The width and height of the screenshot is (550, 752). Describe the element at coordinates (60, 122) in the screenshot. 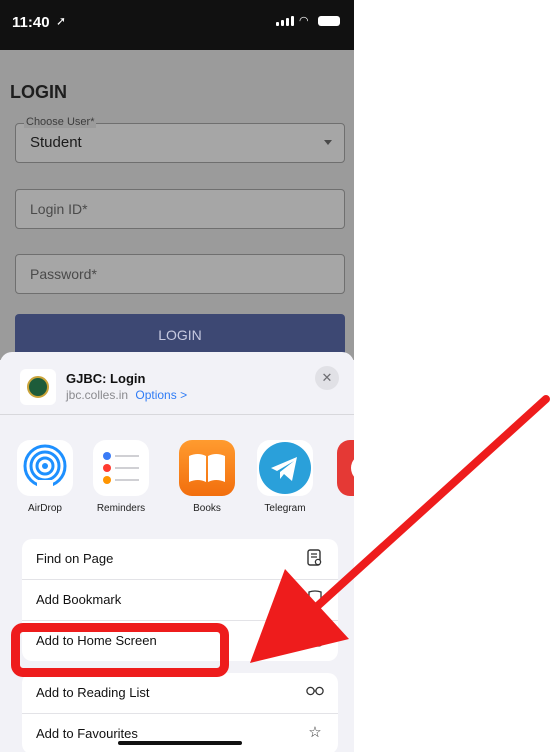

I see `user-type-label: Choose User*` at that location.